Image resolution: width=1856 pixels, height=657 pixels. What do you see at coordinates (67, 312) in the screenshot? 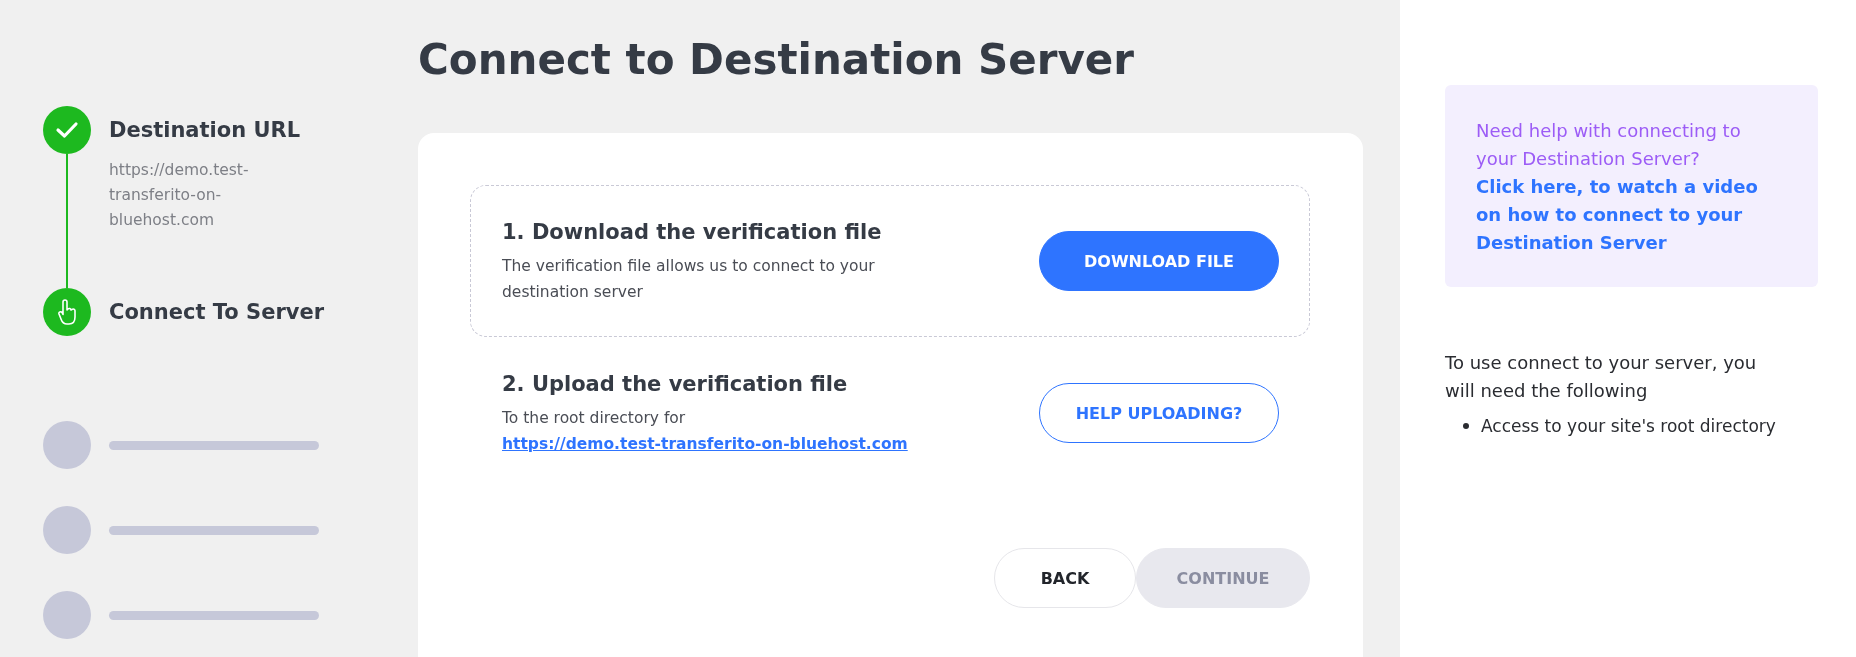
I see `pointing-hand-icon` at bounding box center [67, 312].